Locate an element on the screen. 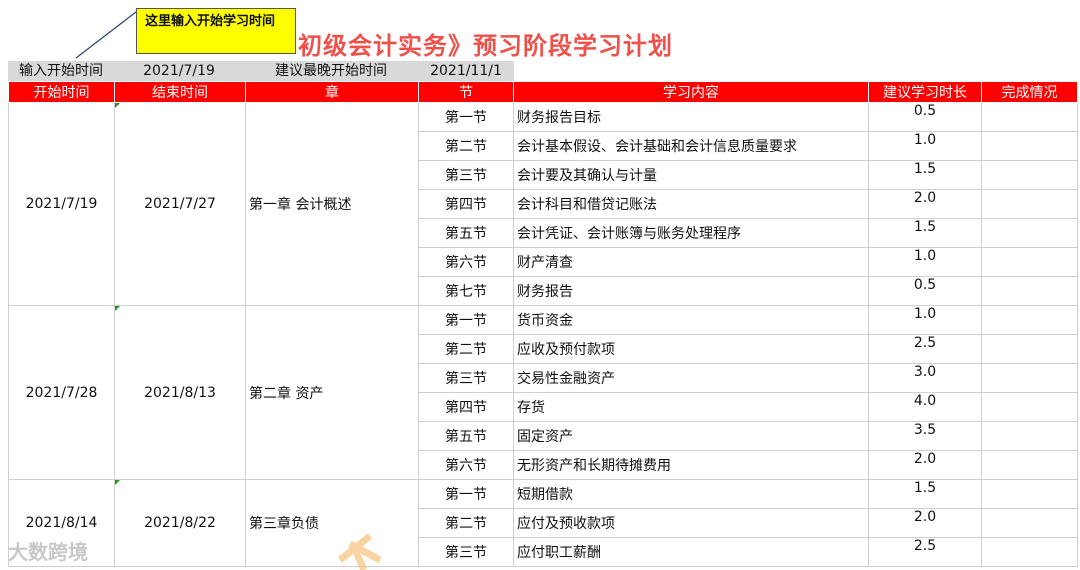 This screenshot has height=570, width=1080. chapter-end-date: 2021/7/27 is located at coordinates (180, 204).